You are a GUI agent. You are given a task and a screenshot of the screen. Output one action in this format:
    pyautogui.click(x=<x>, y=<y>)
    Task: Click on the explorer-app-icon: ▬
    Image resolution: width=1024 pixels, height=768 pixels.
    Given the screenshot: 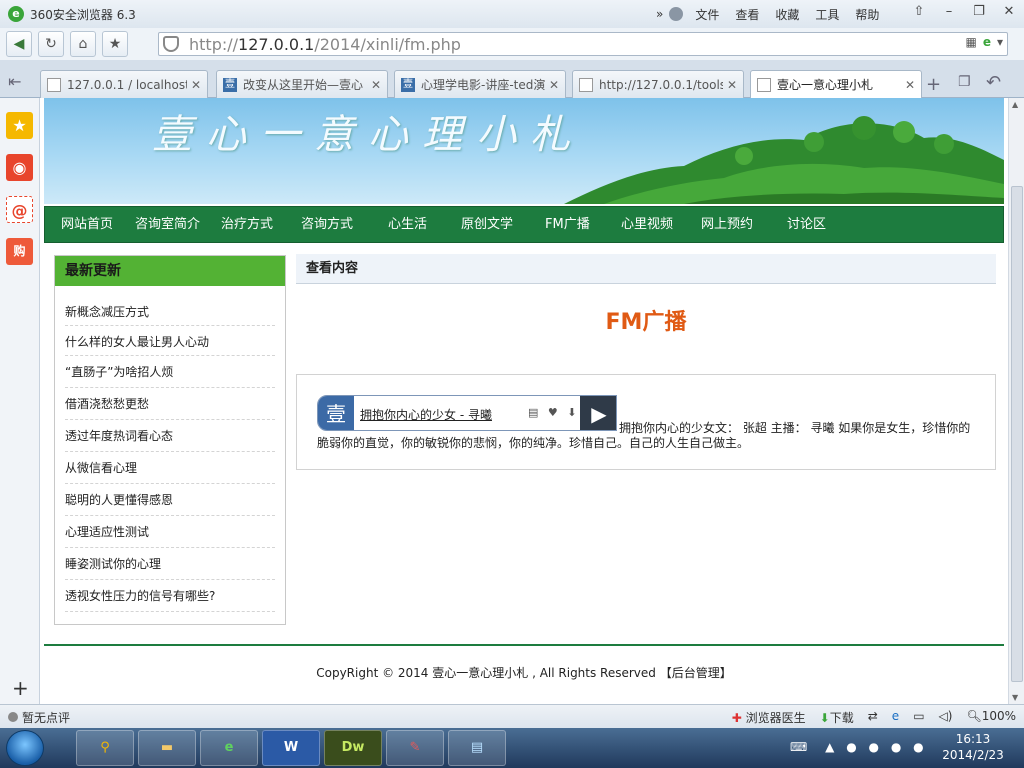 What is the action you would take?
    pyautogui.click(x=167, y=748)
    